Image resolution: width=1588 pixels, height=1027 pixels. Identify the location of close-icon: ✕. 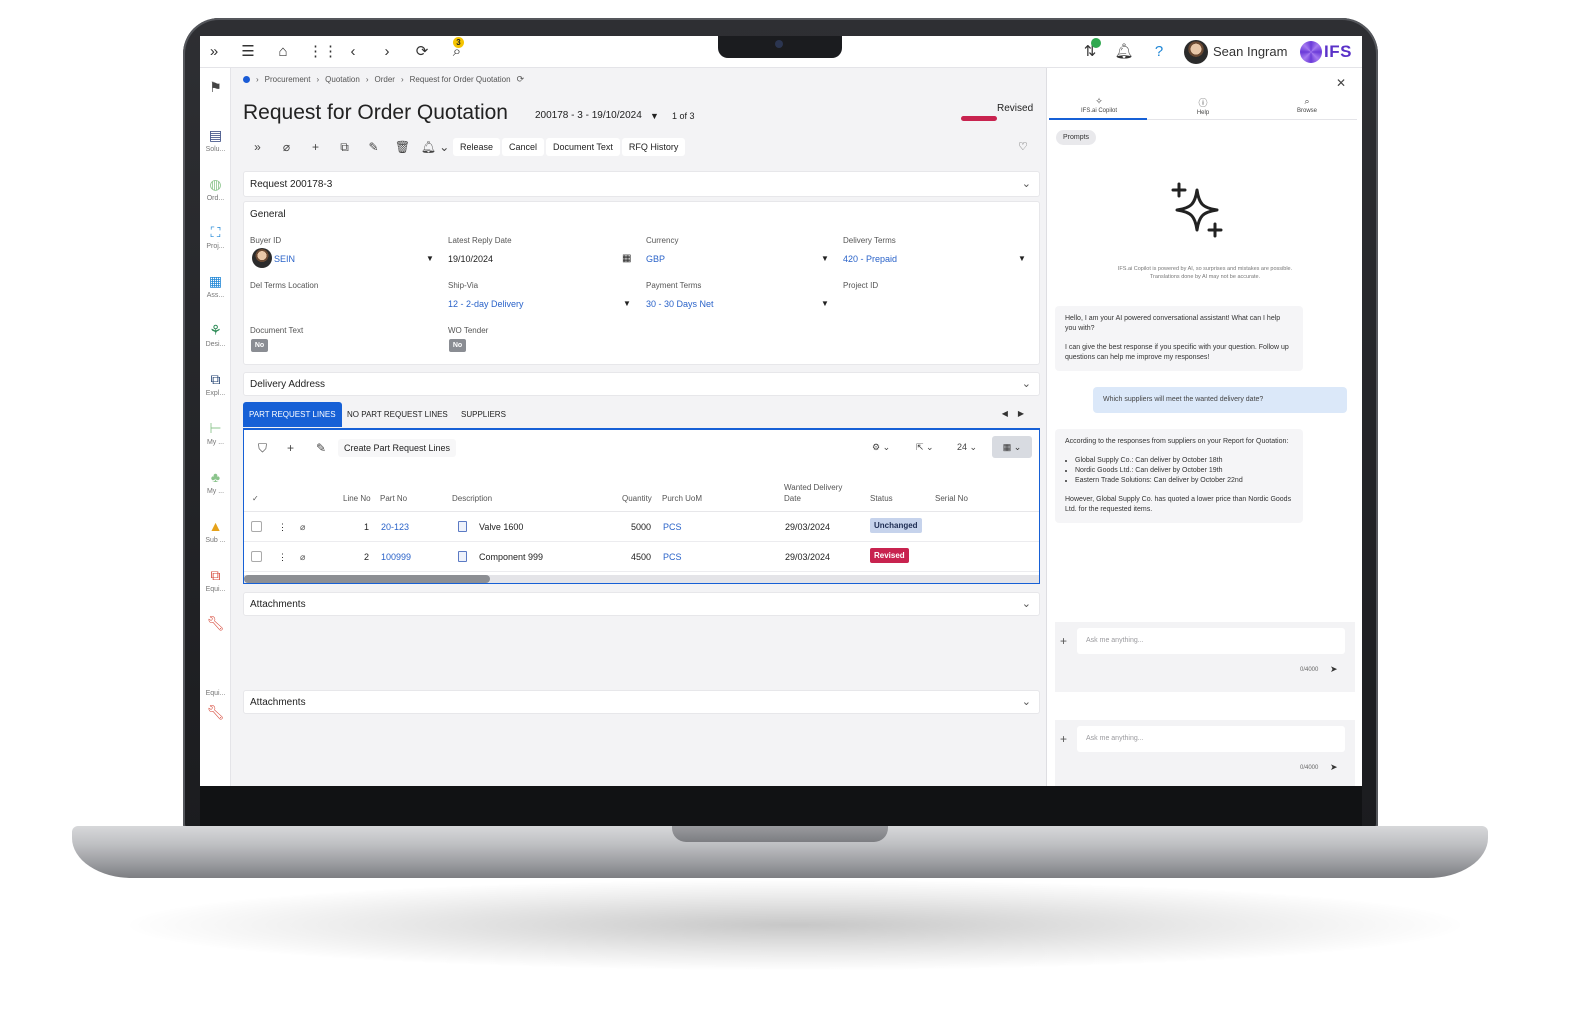
(1341, 83).